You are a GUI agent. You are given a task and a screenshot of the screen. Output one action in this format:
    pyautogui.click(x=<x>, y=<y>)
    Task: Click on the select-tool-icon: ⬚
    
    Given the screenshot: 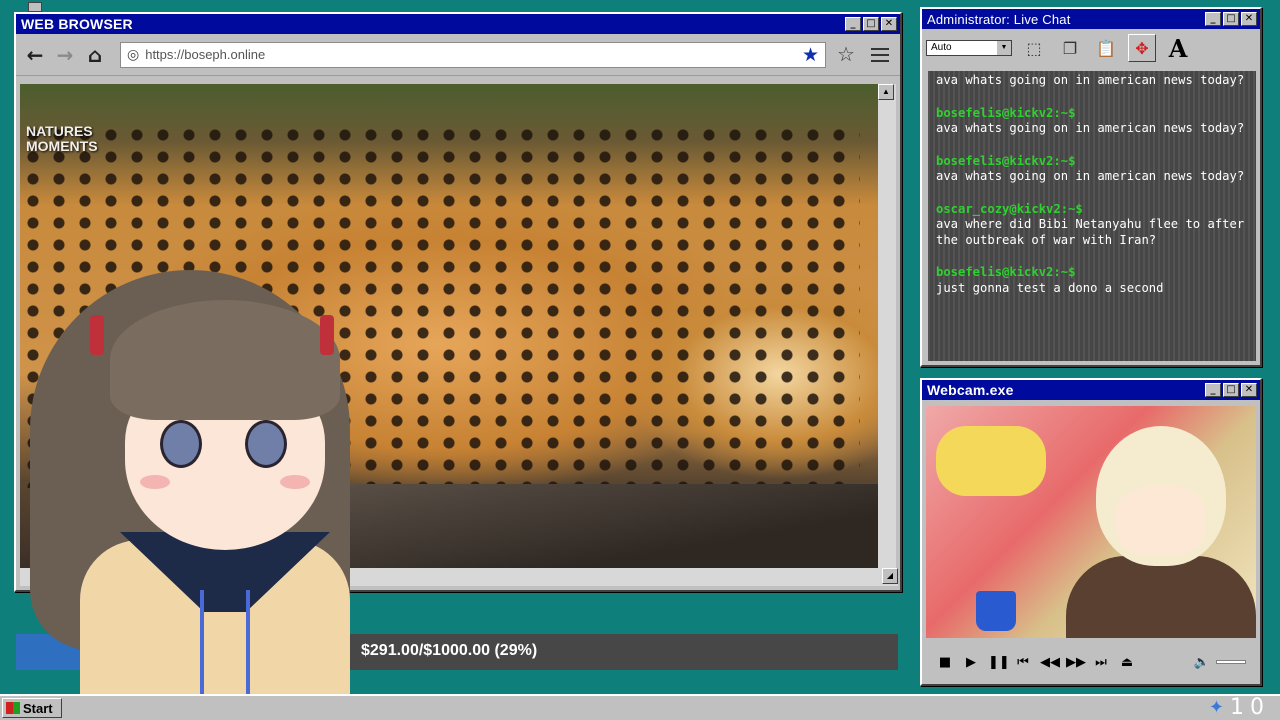 What is the action you would take?
    pyautogui.click(x=1034, y=48)
    